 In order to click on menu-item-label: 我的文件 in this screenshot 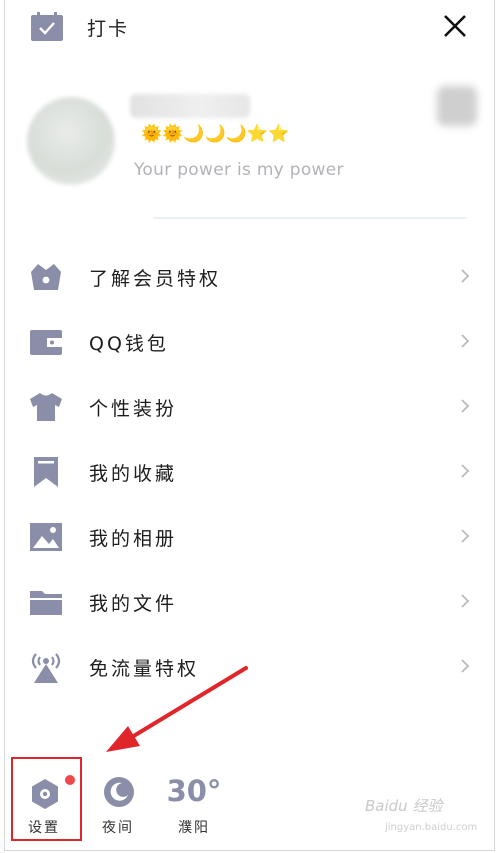, I will do `click(133, 604)`.